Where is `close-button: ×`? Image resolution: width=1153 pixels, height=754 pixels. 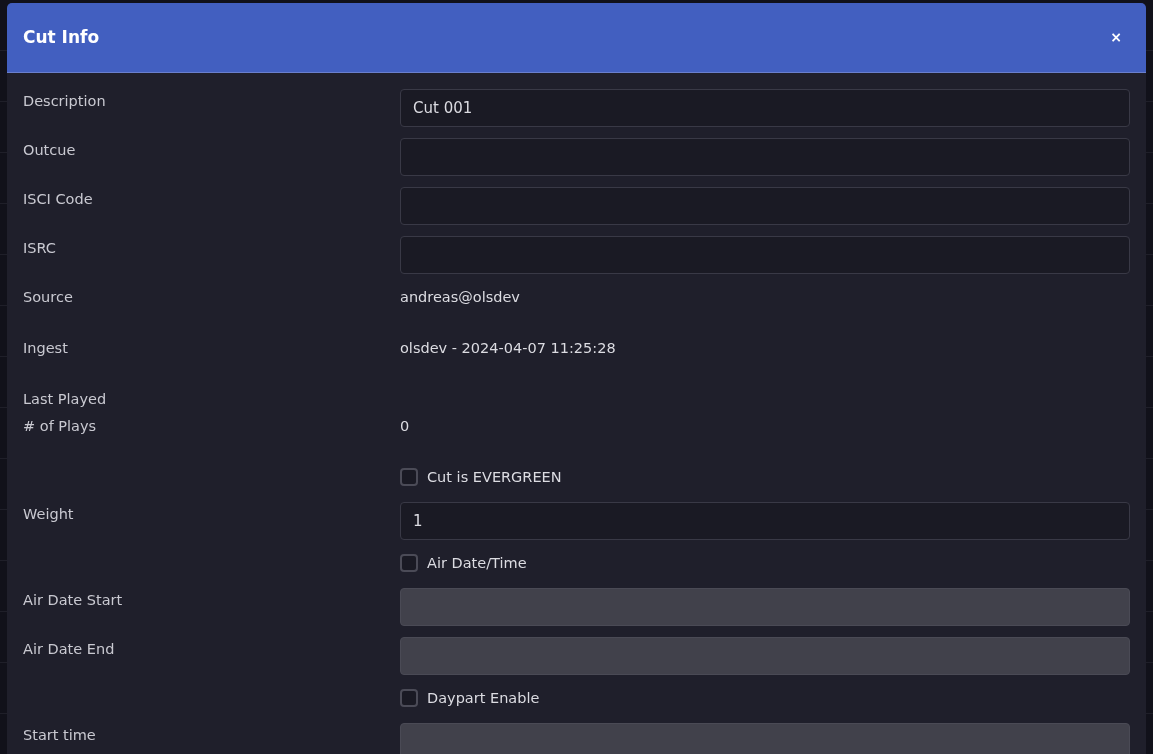 close-button: × is located at coordinates (1116, 37).